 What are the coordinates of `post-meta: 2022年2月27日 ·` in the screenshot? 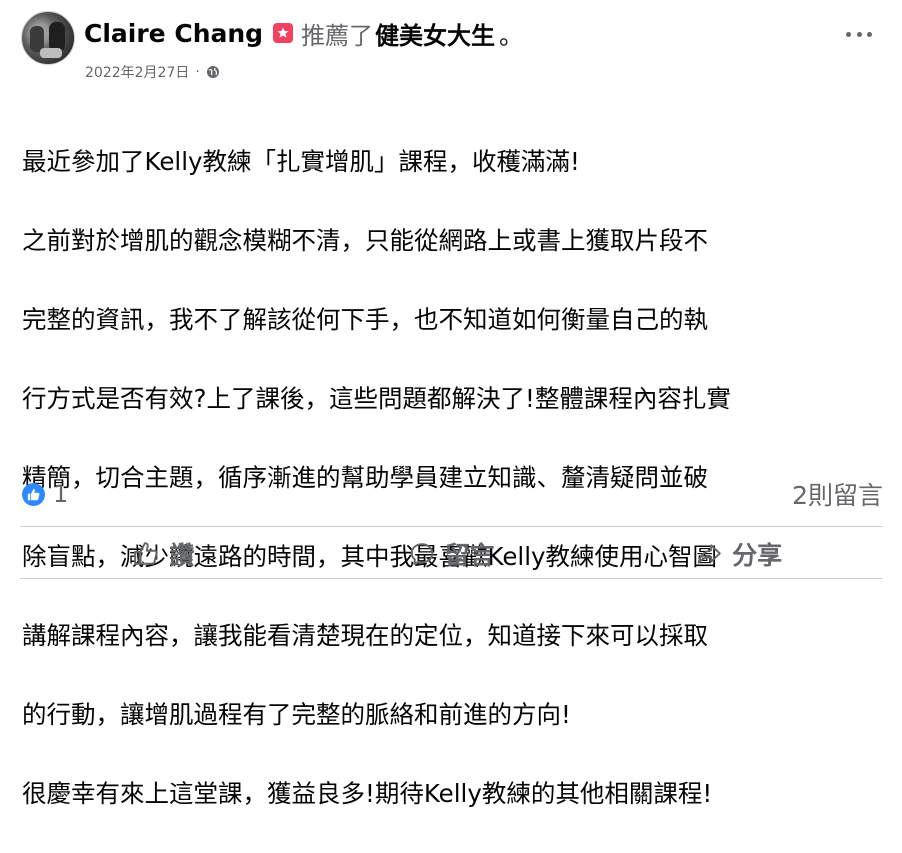 It's located at (152, 72).